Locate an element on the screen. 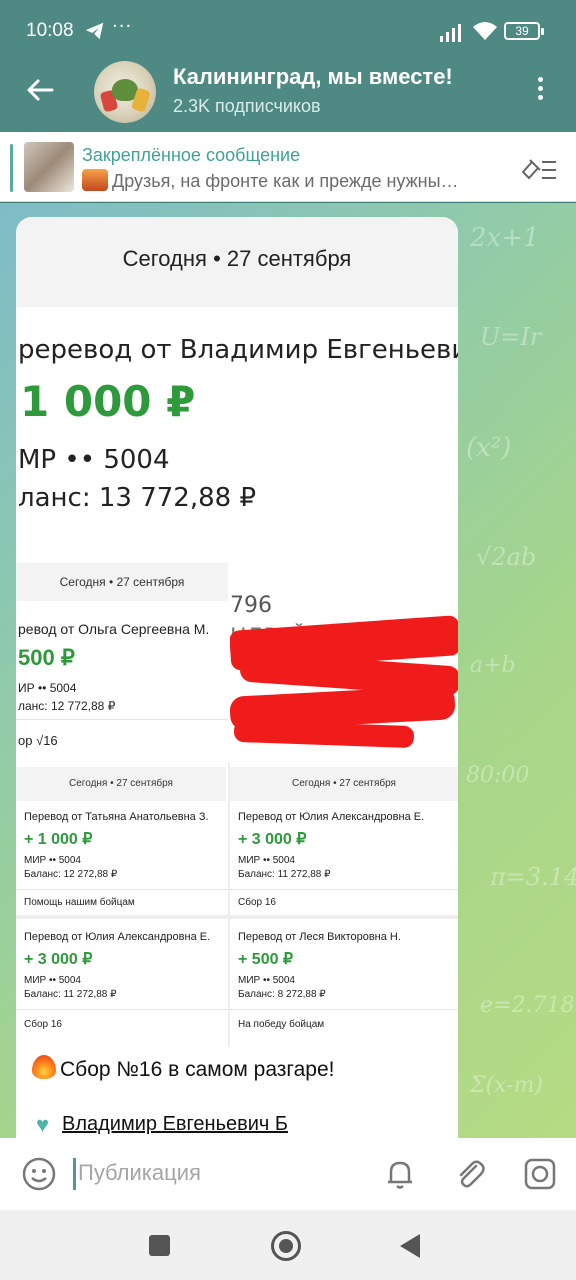 This screenshot has height=1280, width=576. heart-emoji-icon: ♥ is located at coordinates (43, 1124).